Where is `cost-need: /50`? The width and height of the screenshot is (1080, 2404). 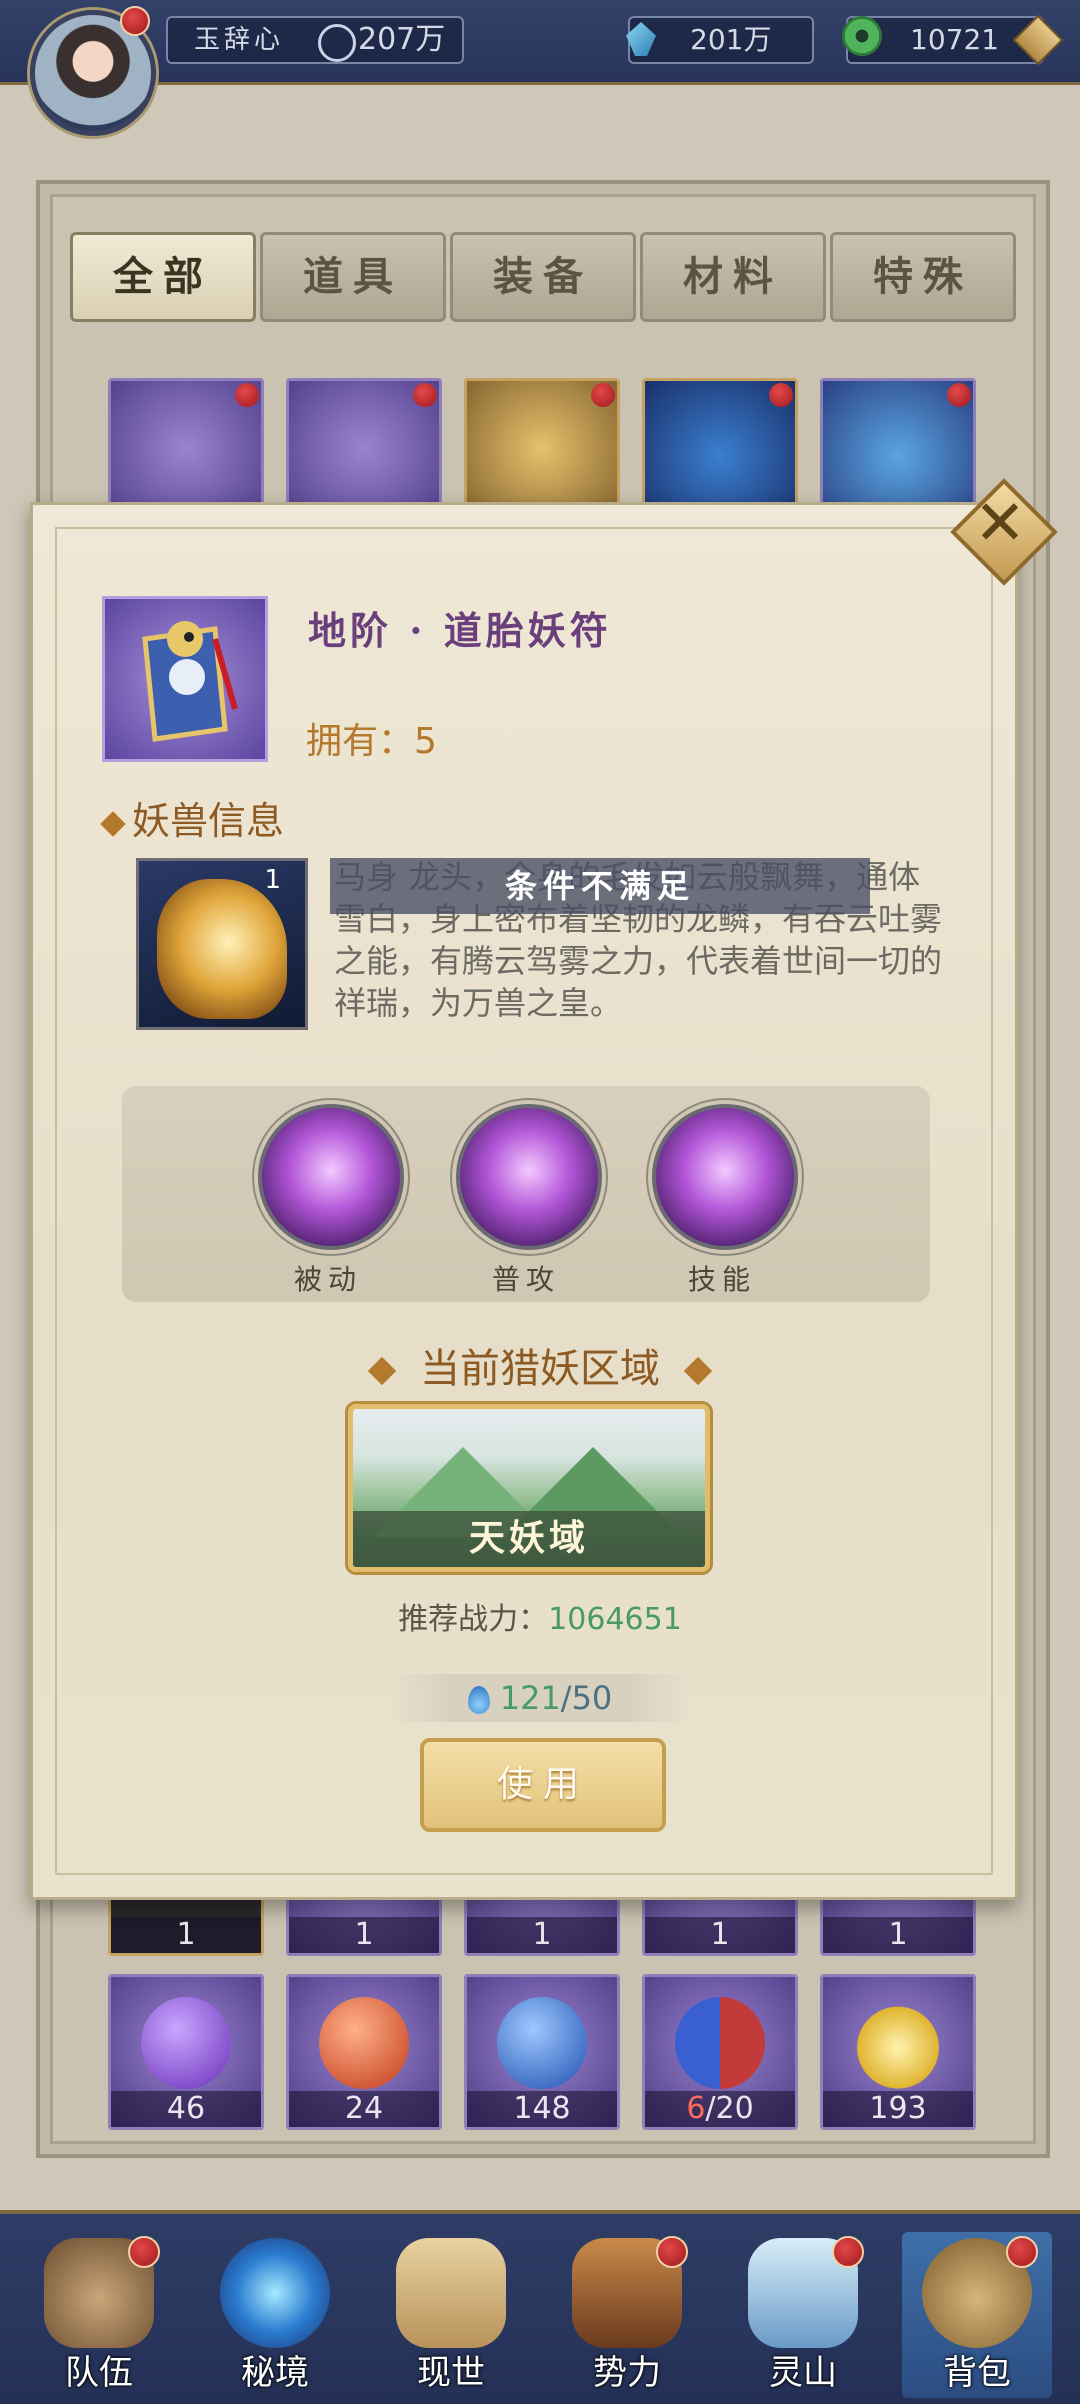
cost-need: /50 is located at coordinates (586, 1698).